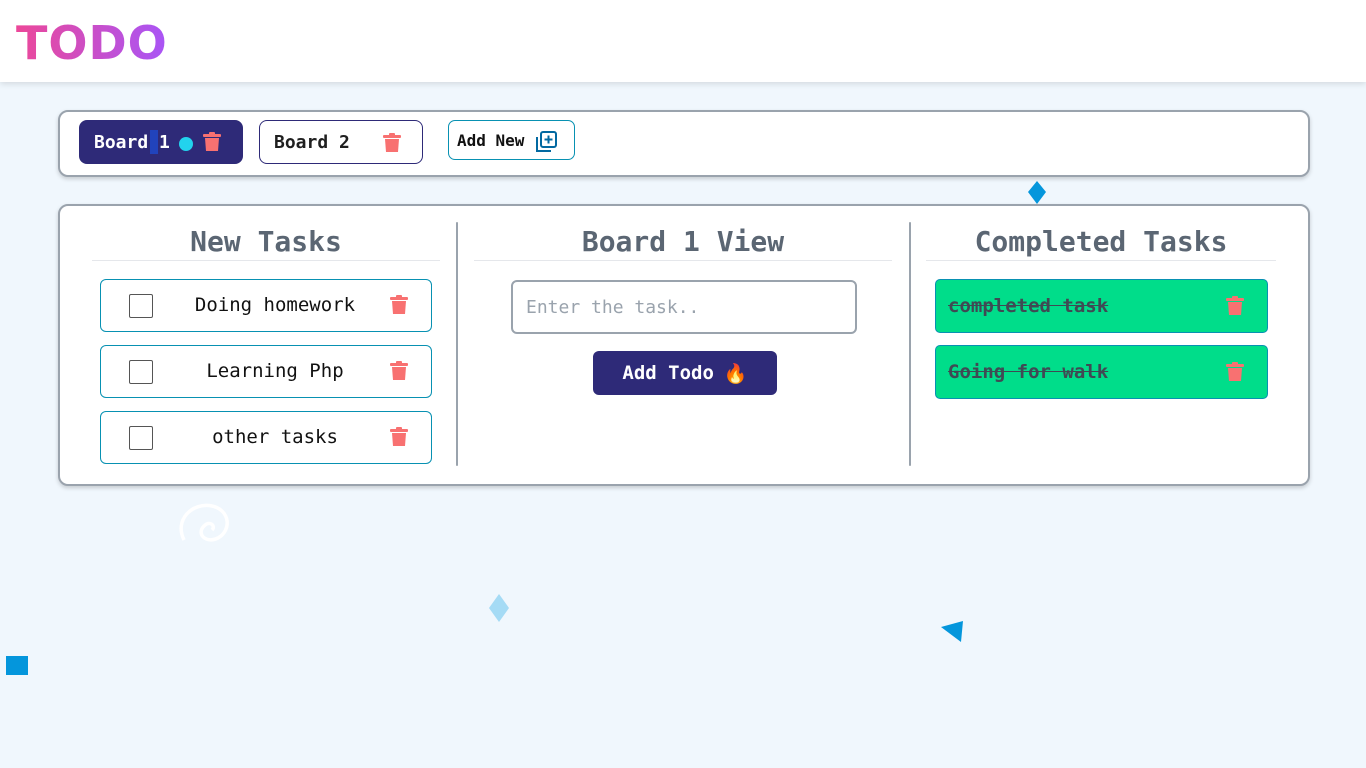  I want to click on top-navbar: TODO, so click(683, 41).